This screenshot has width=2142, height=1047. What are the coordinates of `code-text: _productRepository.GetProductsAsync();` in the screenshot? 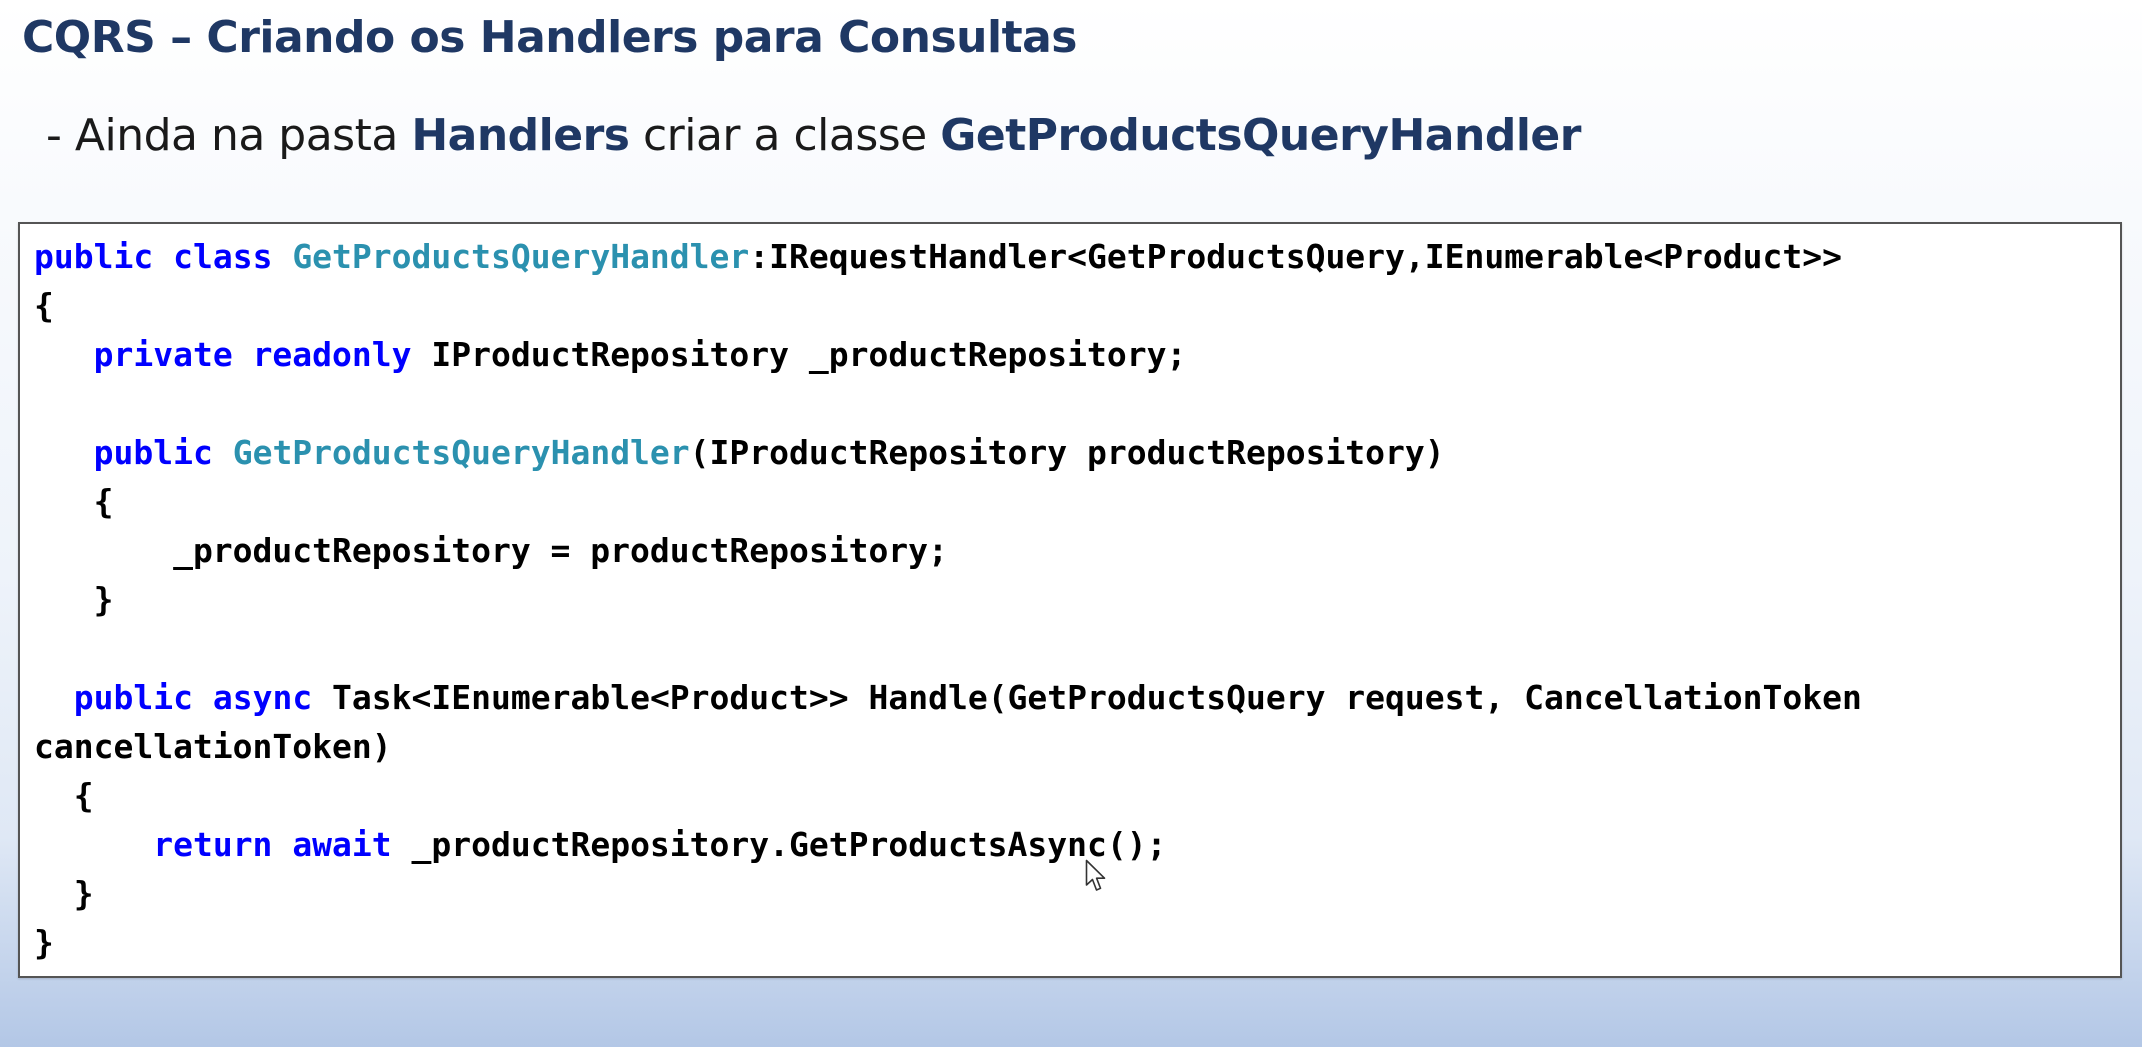 It's located at (779, 844).